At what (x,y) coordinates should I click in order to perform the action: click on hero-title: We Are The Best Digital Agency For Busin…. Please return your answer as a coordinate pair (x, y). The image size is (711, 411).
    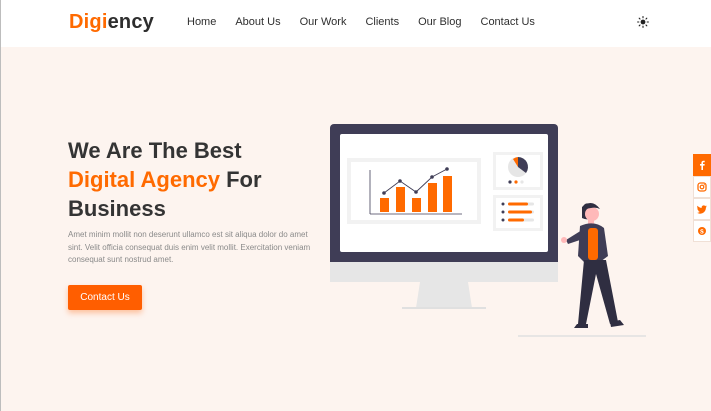
    Looking at the image, I should click on (165, 179).